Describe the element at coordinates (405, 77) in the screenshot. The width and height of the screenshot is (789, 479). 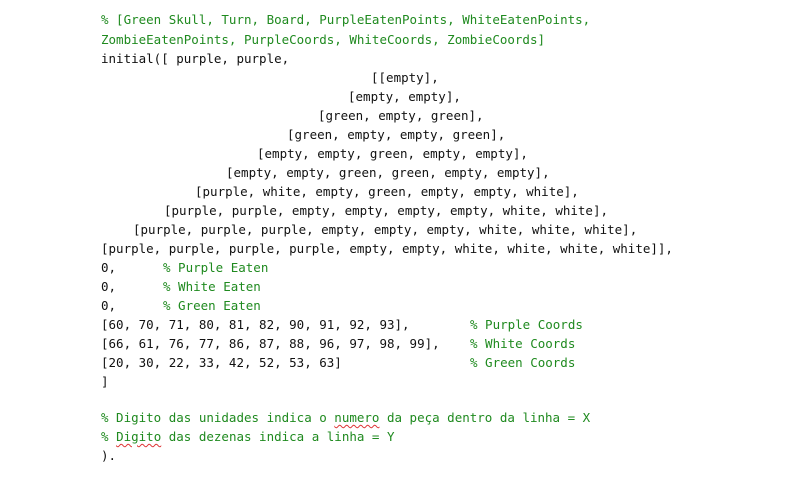
I see `board-row-1: [[empty],` at that location.